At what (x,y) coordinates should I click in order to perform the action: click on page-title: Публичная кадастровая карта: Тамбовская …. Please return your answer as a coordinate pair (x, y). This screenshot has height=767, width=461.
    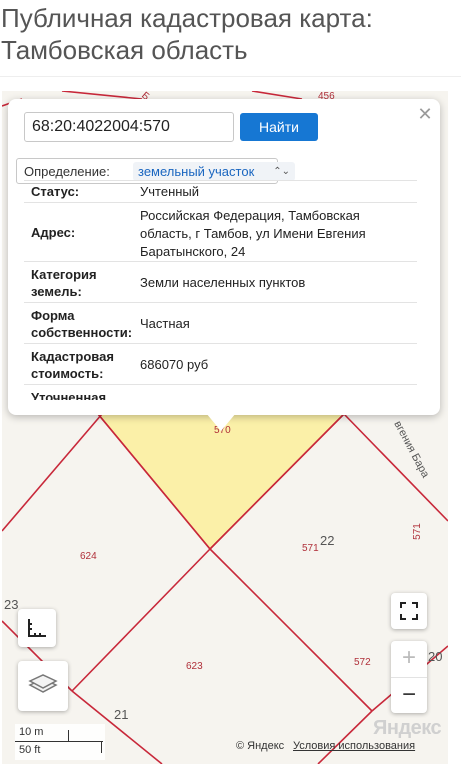
    Looking at the image, I should click on (230, 34).